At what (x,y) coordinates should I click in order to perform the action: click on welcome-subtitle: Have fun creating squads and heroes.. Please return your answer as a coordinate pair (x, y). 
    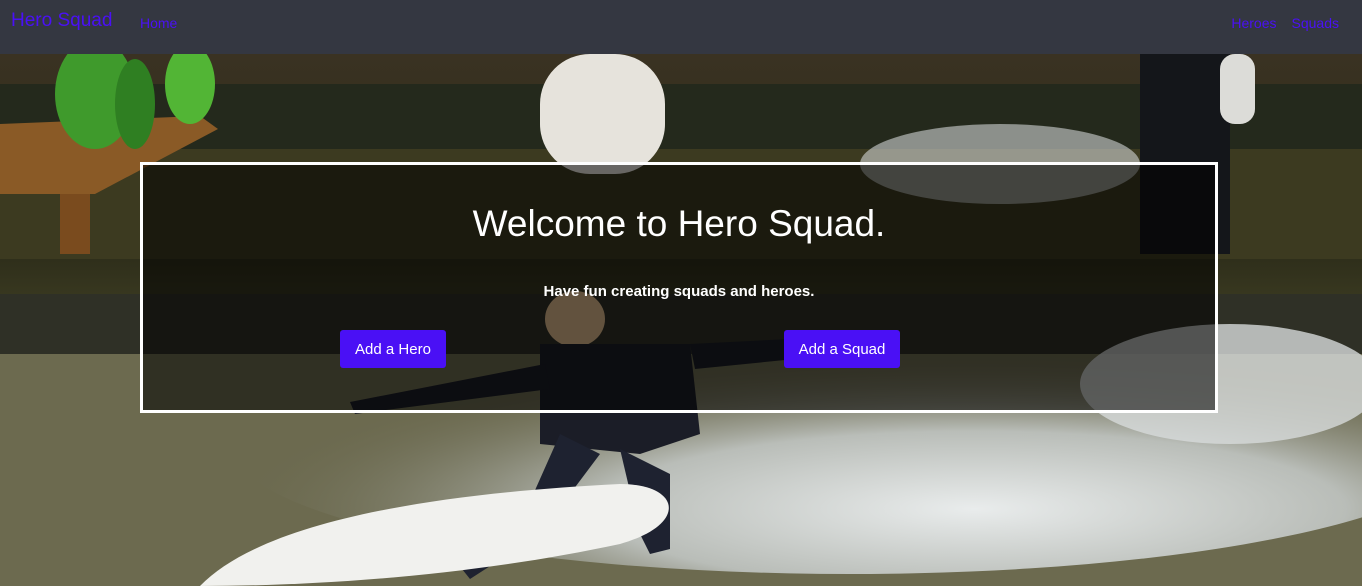
    Looking at the image, I should click on (679, 291).